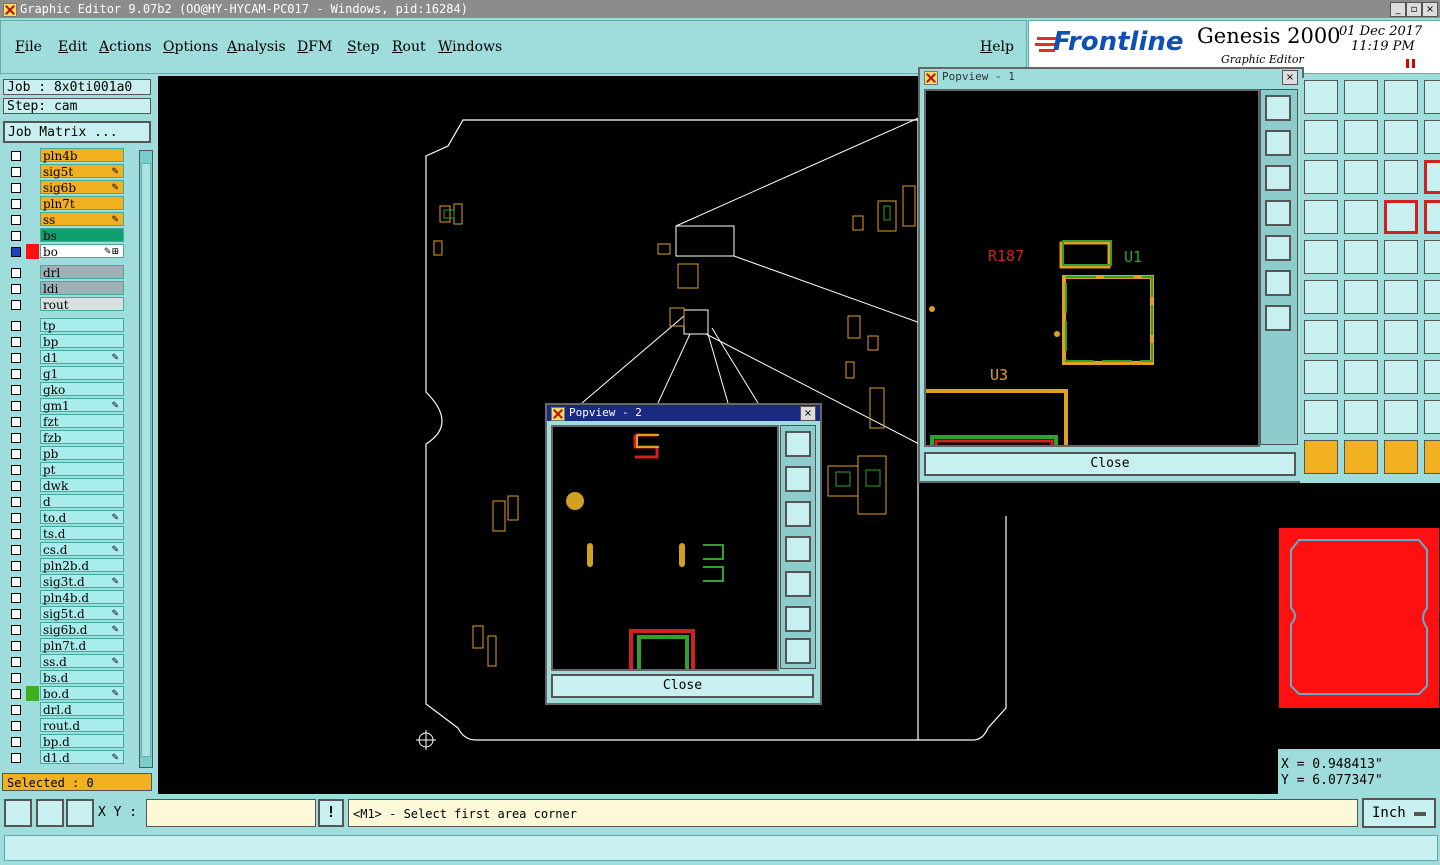 The height and width of the screenshot is (865, 1440). What do you see at coordinates (363, 47) in the screenshot?
I see `menu-step: Step` at bounding box center [363, 47].